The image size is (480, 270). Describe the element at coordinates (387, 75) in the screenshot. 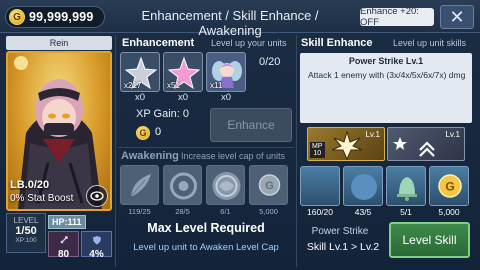

I see `skill-description: Attack 1 enemy with (3x/4x/5x/6x/7x) dmg` at that location.